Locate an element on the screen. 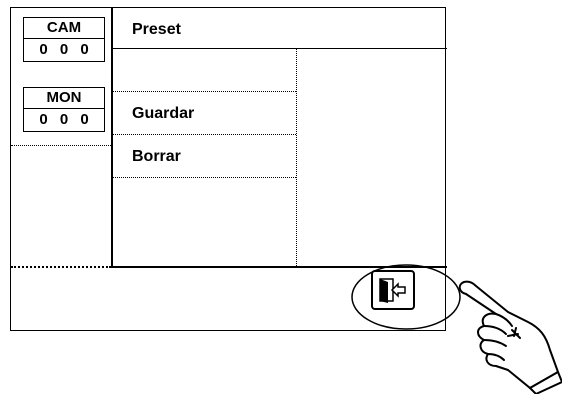 Image resolution: width=566 pixels, height=400 pixels. column-divider is located at coordinates (296, 157).